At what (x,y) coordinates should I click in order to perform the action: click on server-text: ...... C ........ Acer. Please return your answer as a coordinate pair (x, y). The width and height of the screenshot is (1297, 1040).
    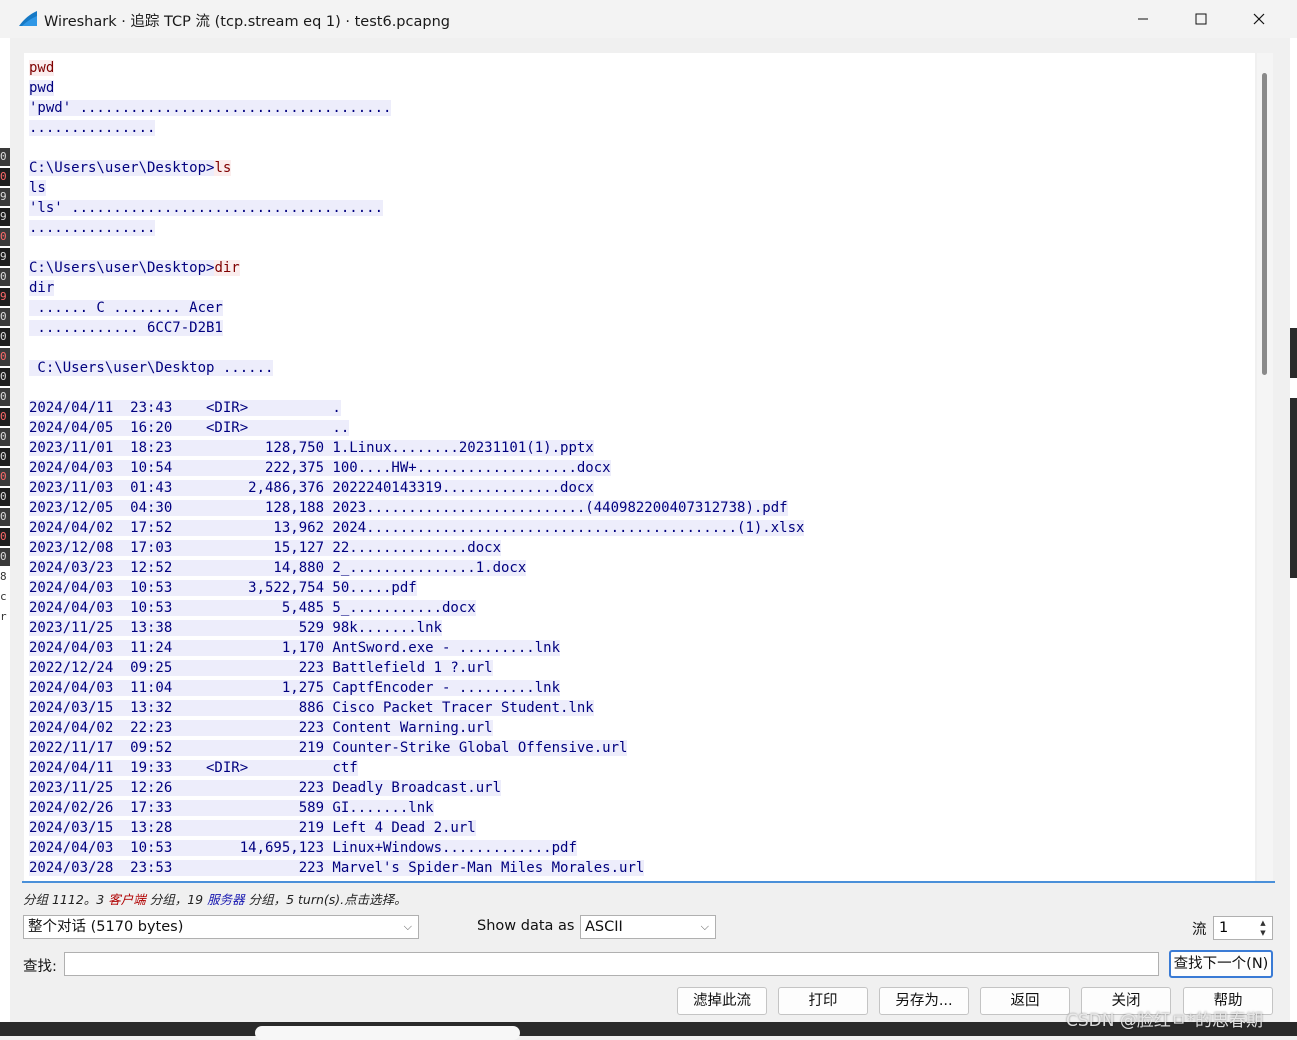
    Looking at the image, I should click on (126, 308).